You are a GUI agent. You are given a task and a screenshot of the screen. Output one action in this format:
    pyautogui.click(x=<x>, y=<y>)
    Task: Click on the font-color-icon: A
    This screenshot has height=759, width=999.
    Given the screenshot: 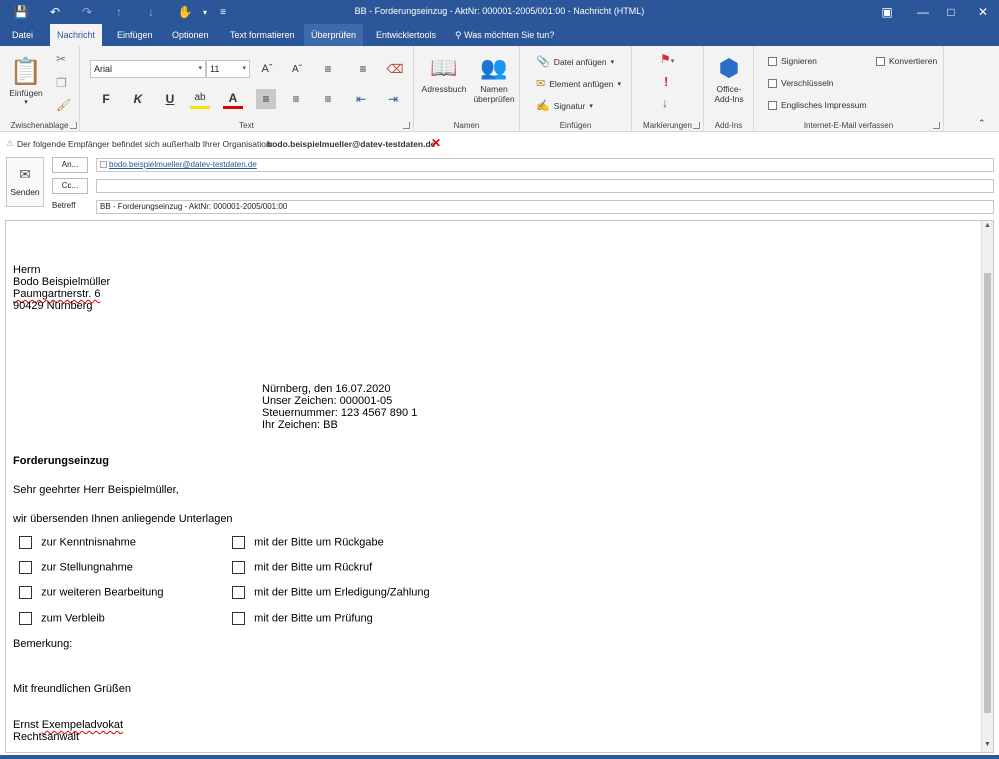 What is the action you would take?
    pyautogui.click(x=233, y=99)
    